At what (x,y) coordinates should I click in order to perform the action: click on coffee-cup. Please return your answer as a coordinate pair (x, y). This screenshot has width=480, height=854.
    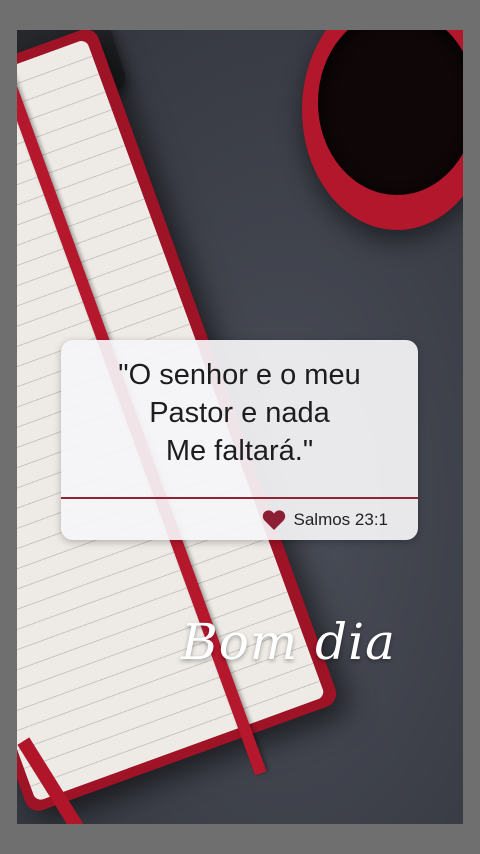
    Looking at the image, I should click on (382, 130).